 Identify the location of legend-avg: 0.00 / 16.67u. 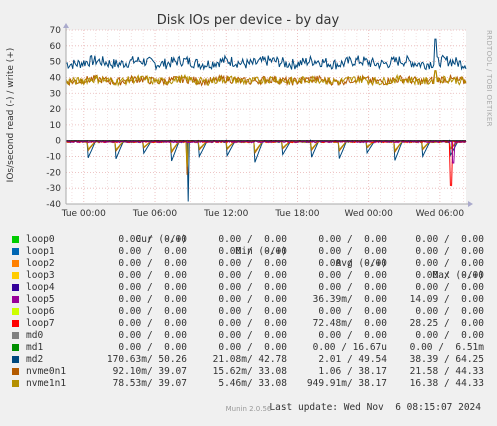
(349, 347).